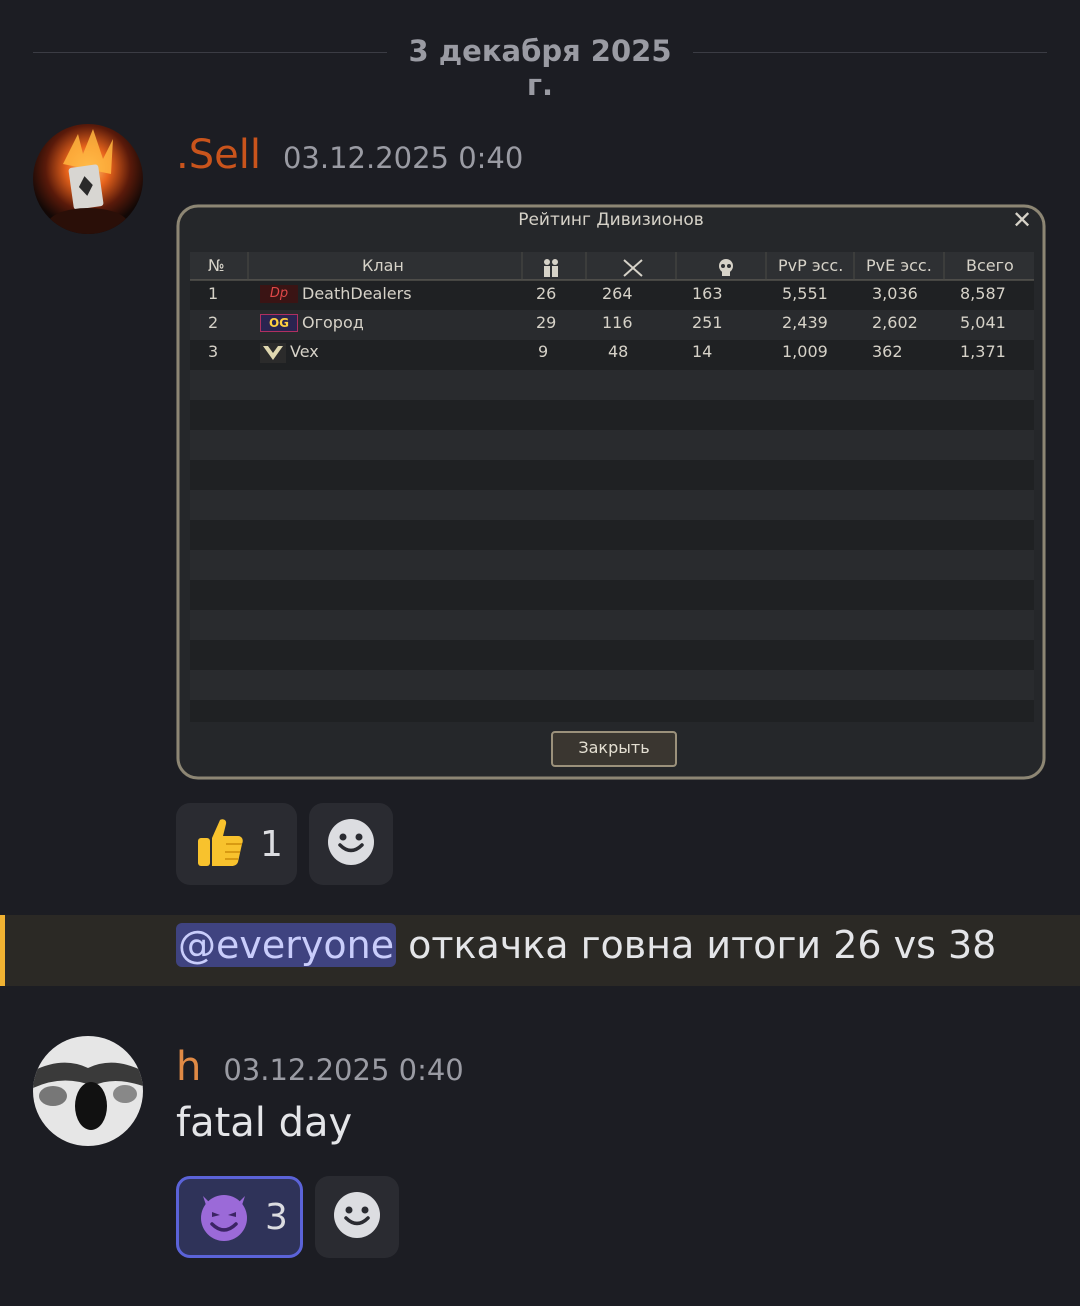 This screenshot has width=1080, height=1306. I want to click on row-rank: 1, so click(213, 293).